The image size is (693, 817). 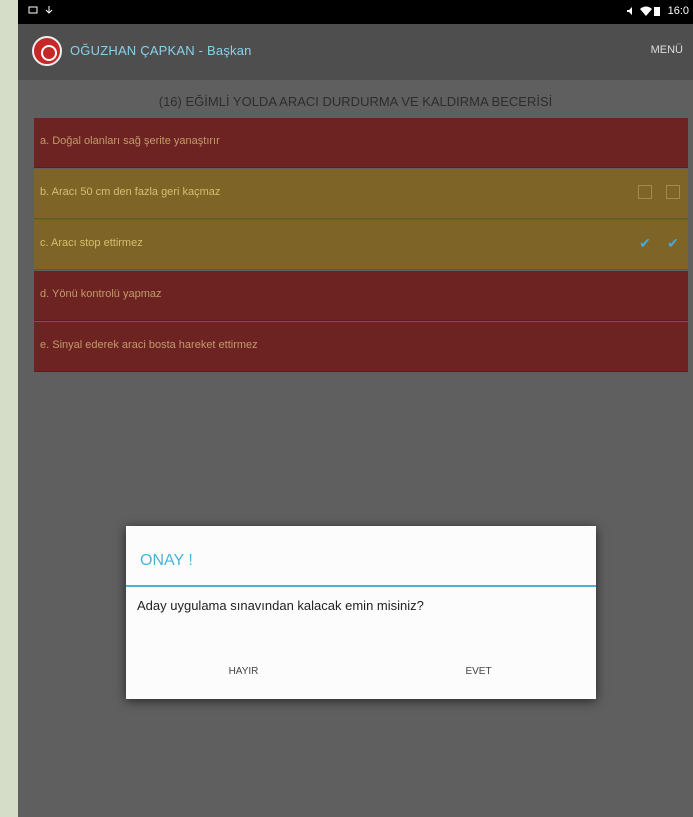 I want to click on criteria-row-c: c. Aracı stop ettirmez ✔ ✔, so click(x=361, y=245).